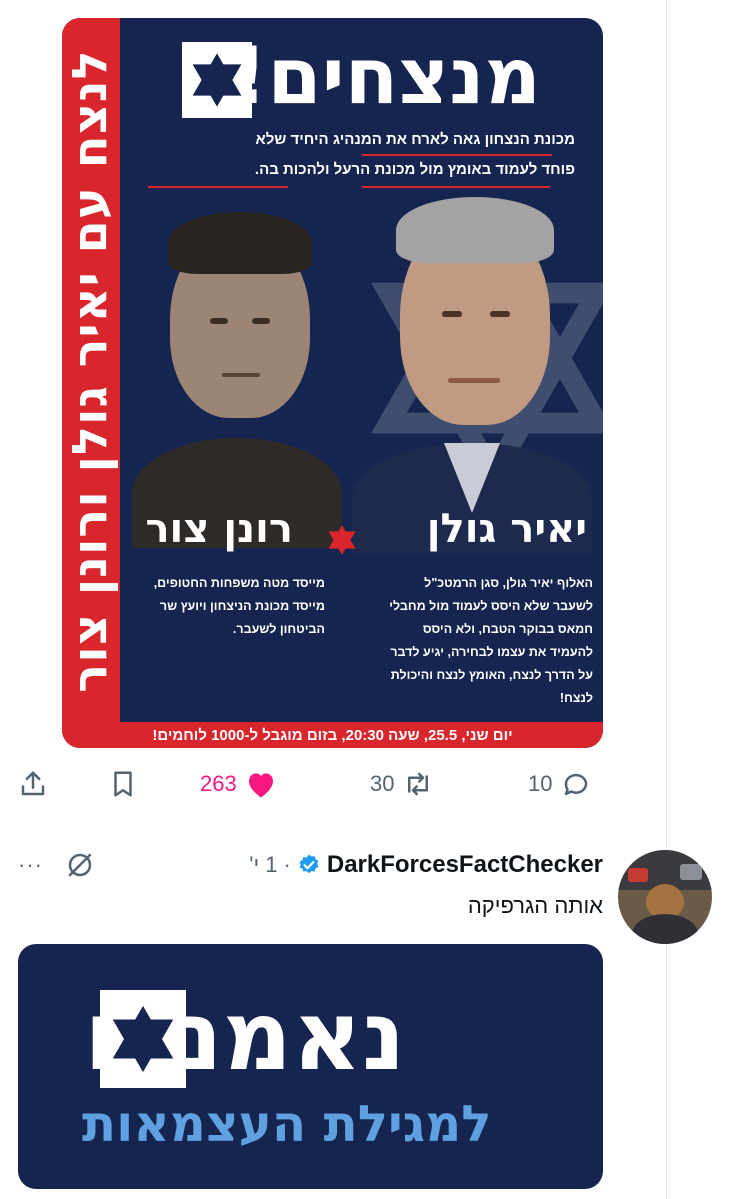 This screenshot has width=730, height=1199. Describe the element at coordinates (491, 675) in the screenshot. I see `bio-right-line: על הדרך לנצח, האומץ לנצח והיכולת` at that location.